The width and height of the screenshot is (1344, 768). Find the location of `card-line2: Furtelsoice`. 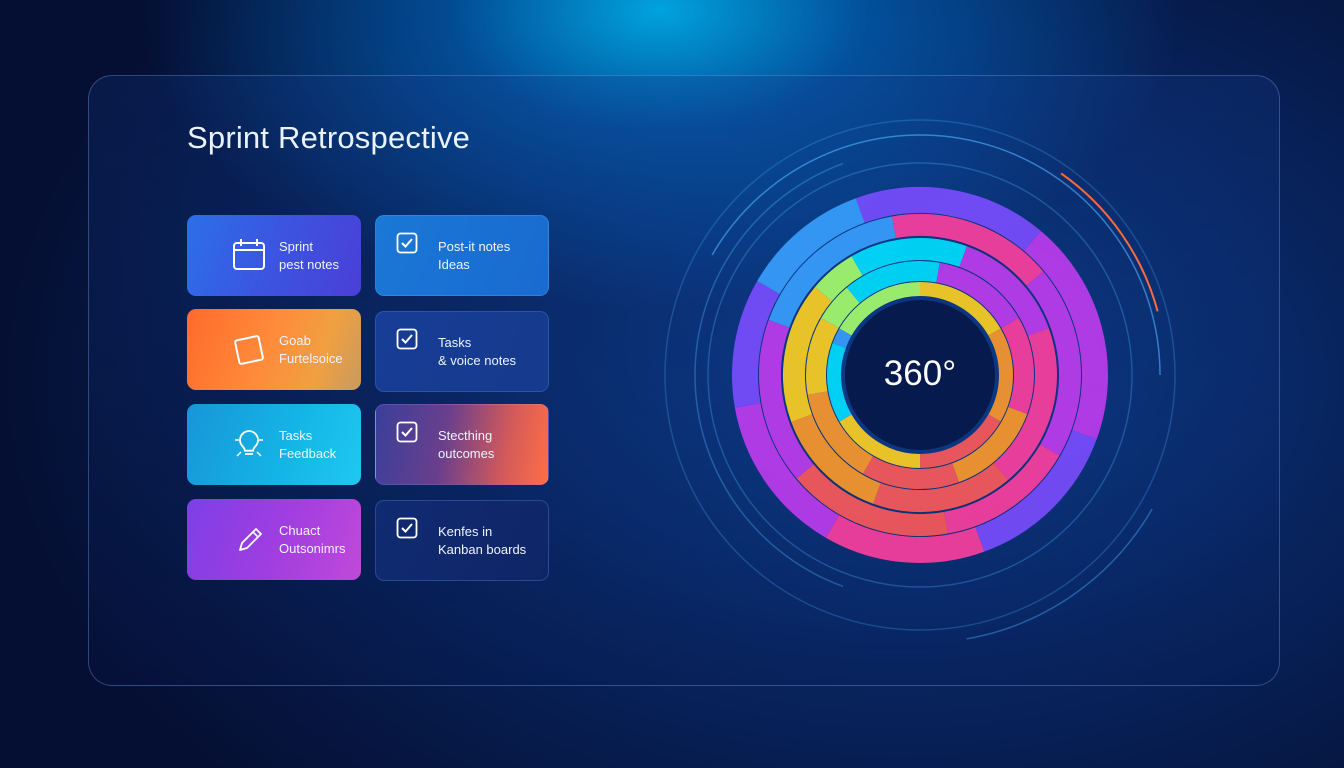

card-line2: Furtelsoice is located at coordinates (311, 358).